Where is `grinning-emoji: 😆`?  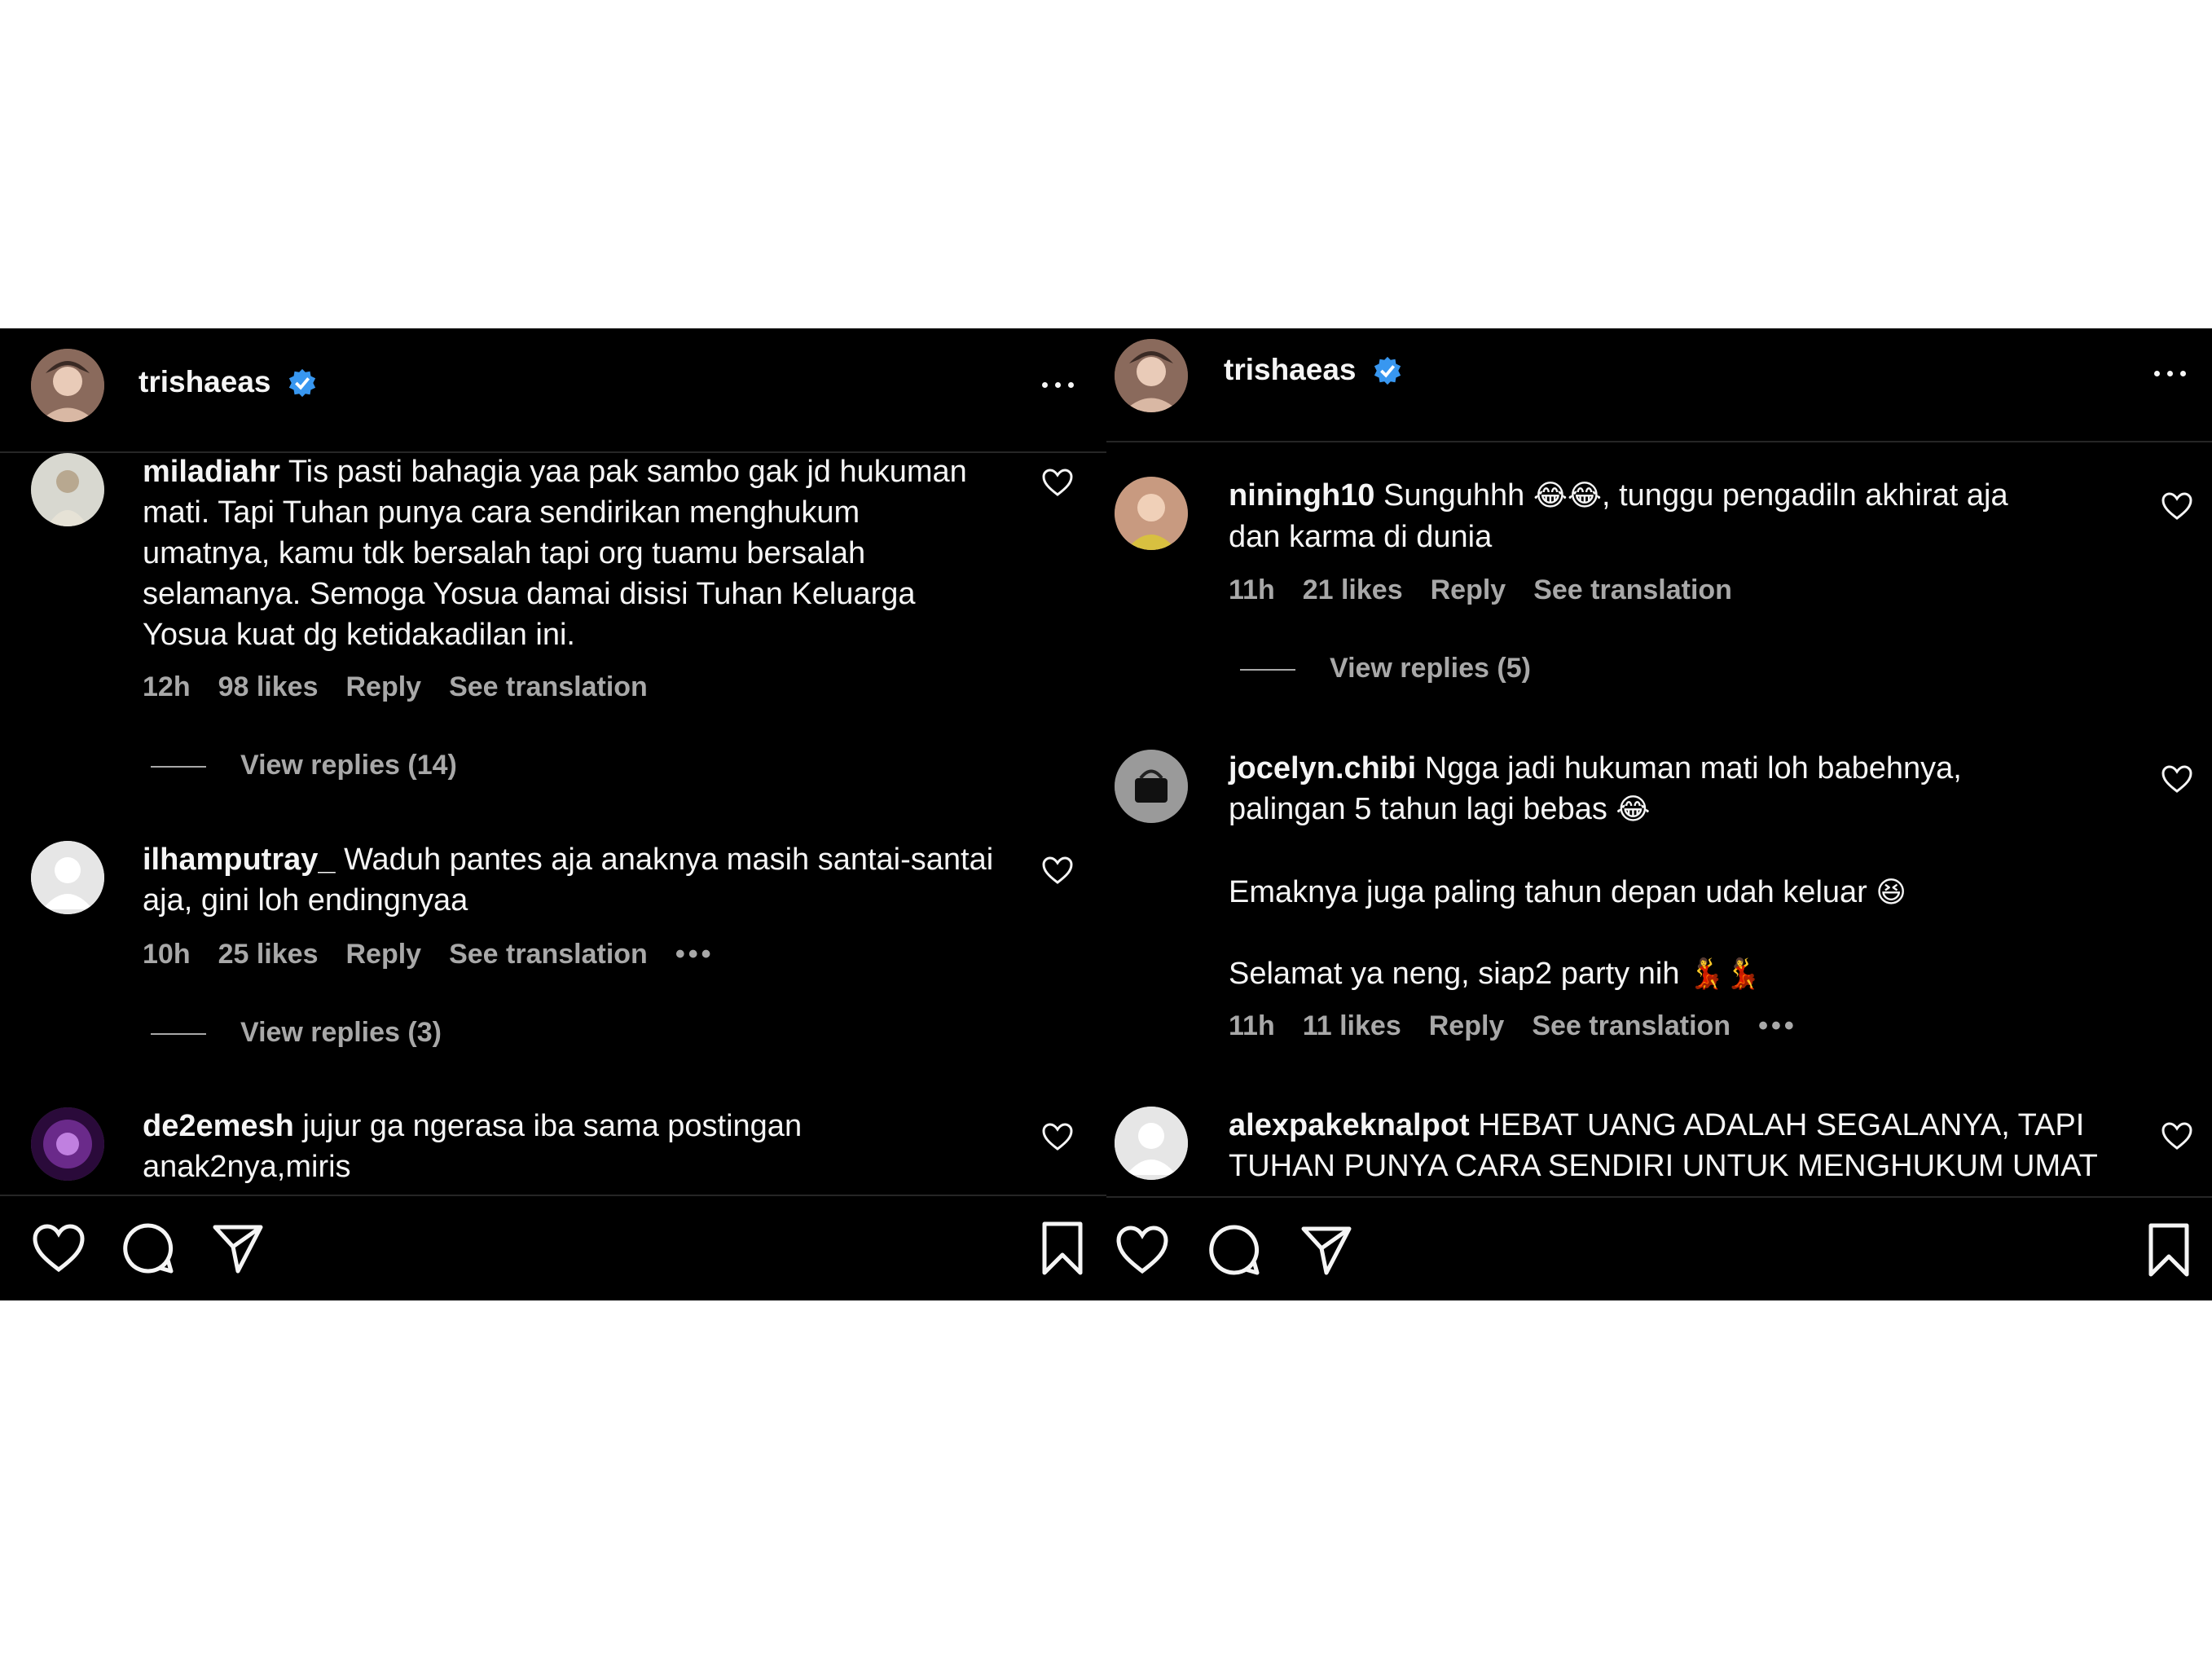
grinning-emoji: 😆 is located at coordinates (1891, 893).